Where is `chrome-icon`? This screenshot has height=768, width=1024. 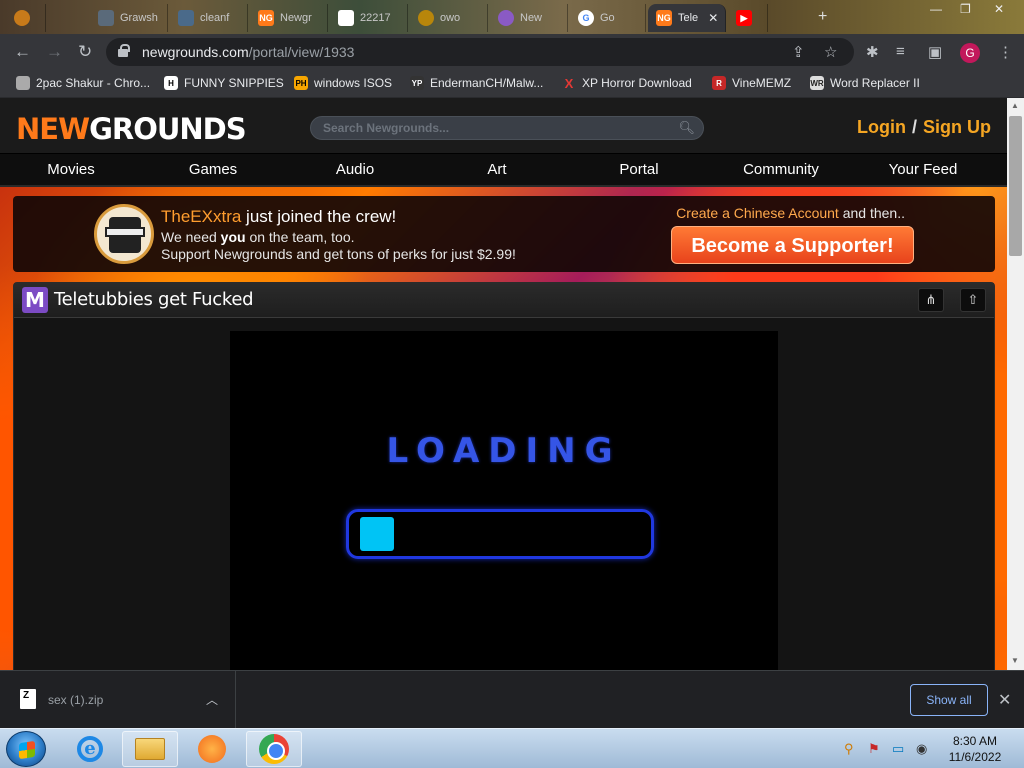 chrome-icon is located at coordinates (274, 749).